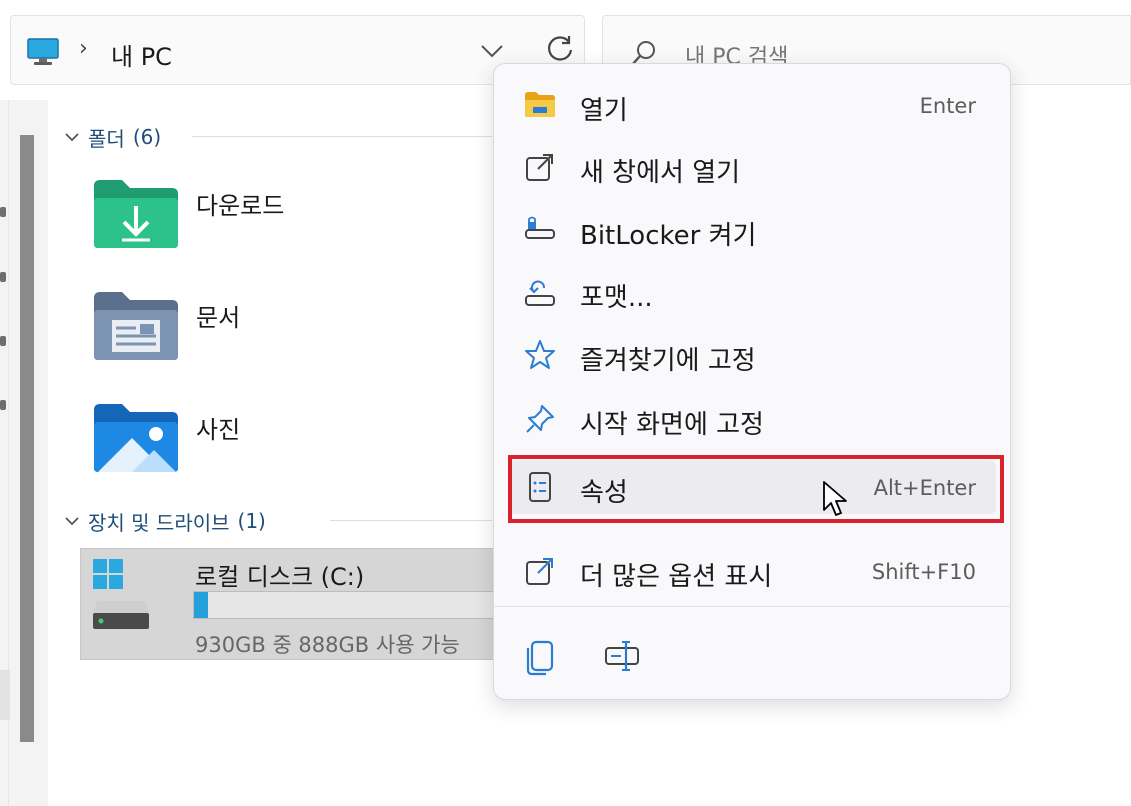  Describe the element at coordinates (947, 106) in the screenshot. I see `menu-item-shortcut: Enter` at that location.